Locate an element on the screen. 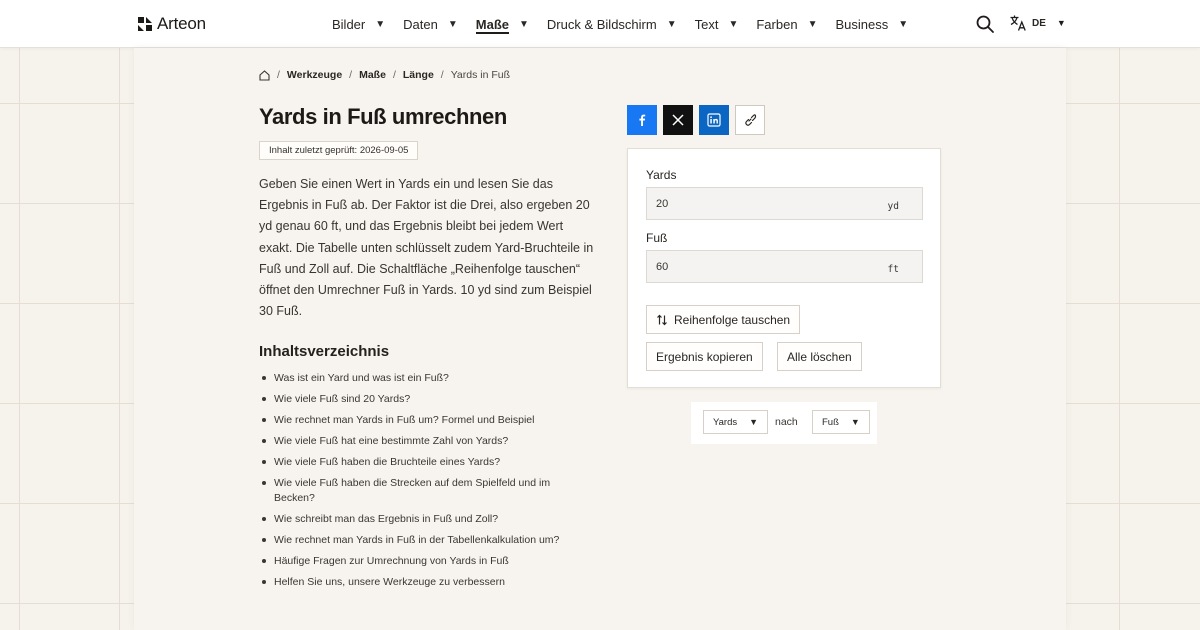  share-facebook-button is located at coordinates (642, 120).